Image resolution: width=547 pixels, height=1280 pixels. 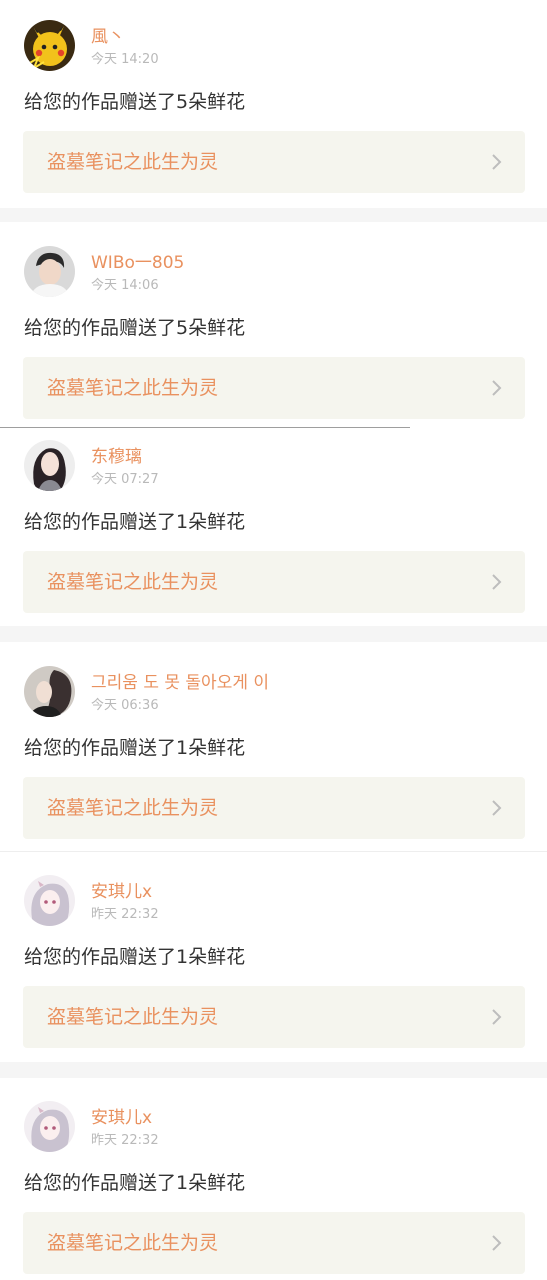 I want to click on username: 东穆璃, so click(x=116, y=457).